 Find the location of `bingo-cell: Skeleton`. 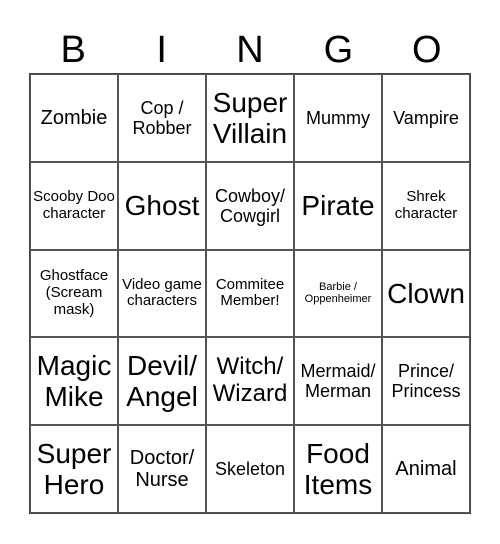

bingo-cell: Skeleton is located at coordinates (250, 469).